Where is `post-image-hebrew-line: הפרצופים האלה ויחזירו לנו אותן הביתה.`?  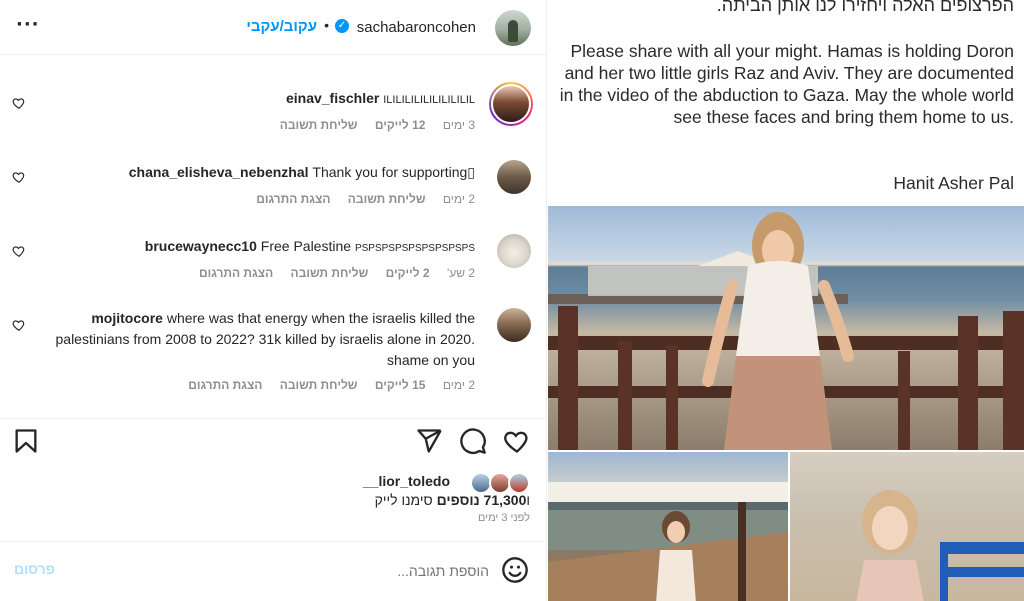 post-image-hebrew-line: הפרצופים האלה ויחזירו לנו אותן הביתה. is located at coordinates (865, 7).